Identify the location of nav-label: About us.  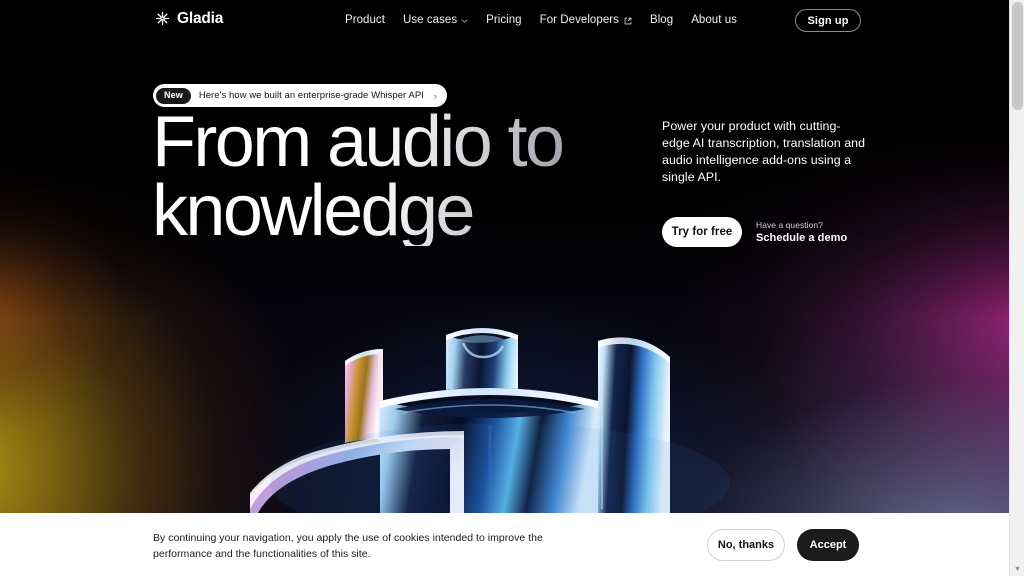
(714, 20).